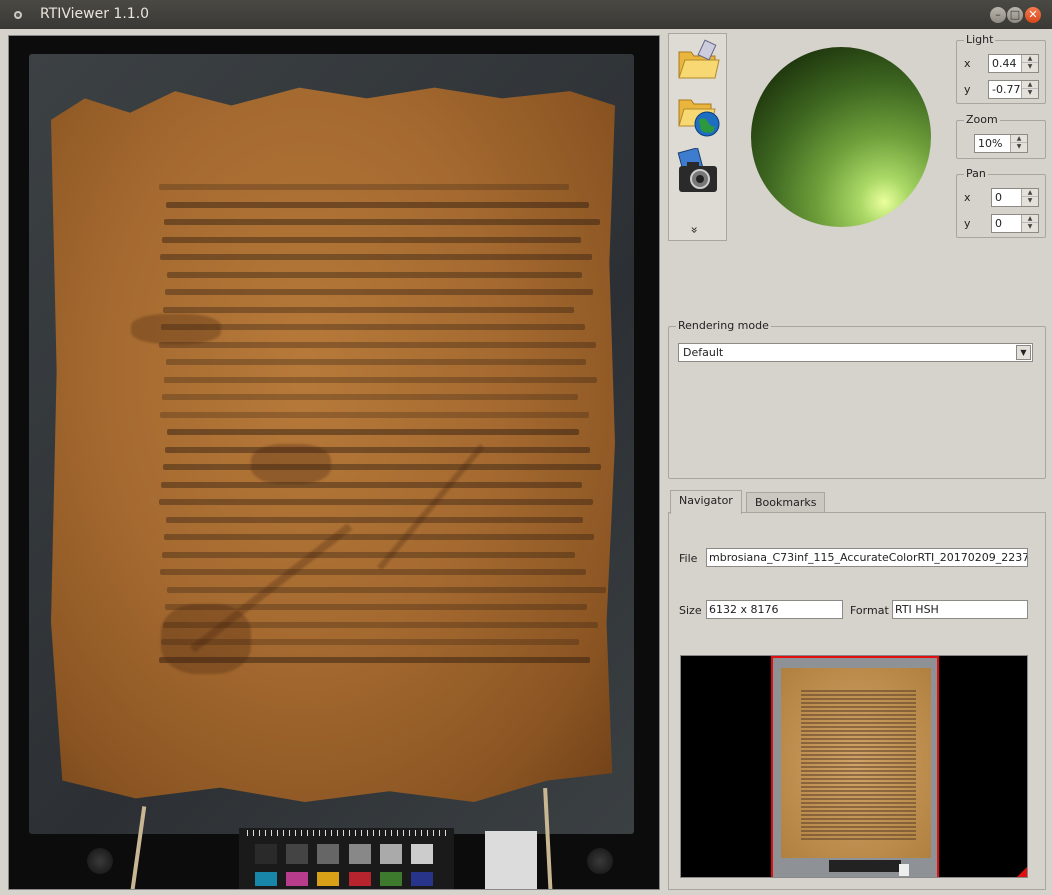  I want to click on white-balance-card, so click(511, 860).